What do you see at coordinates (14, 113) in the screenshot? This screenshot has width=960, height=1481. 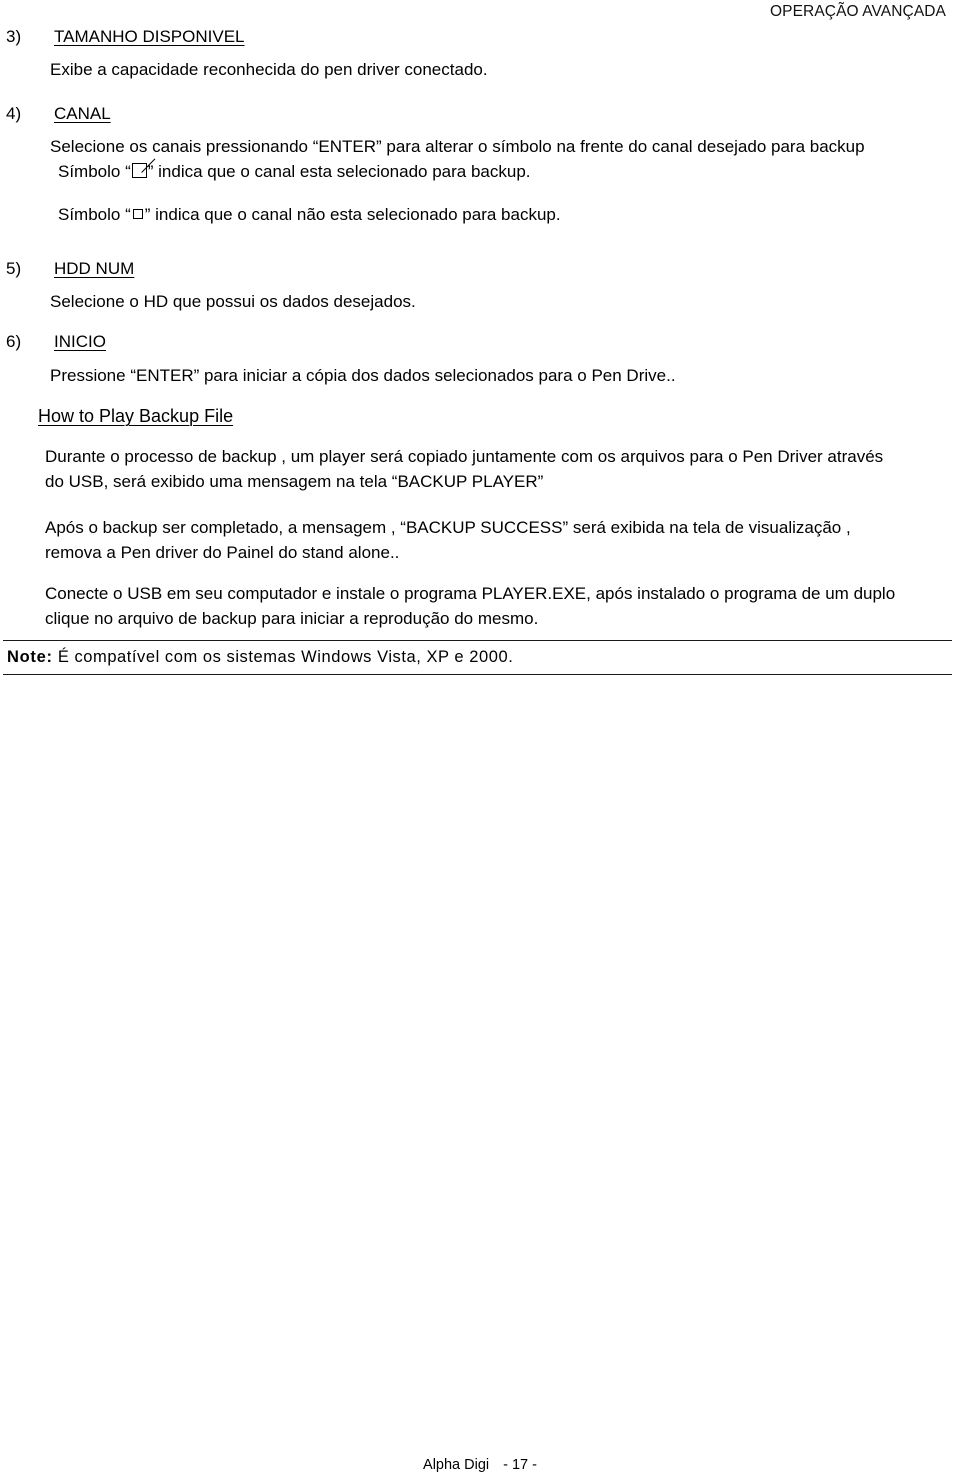 I see `list-marker-4: 4)` at bounding box center [14, 113].